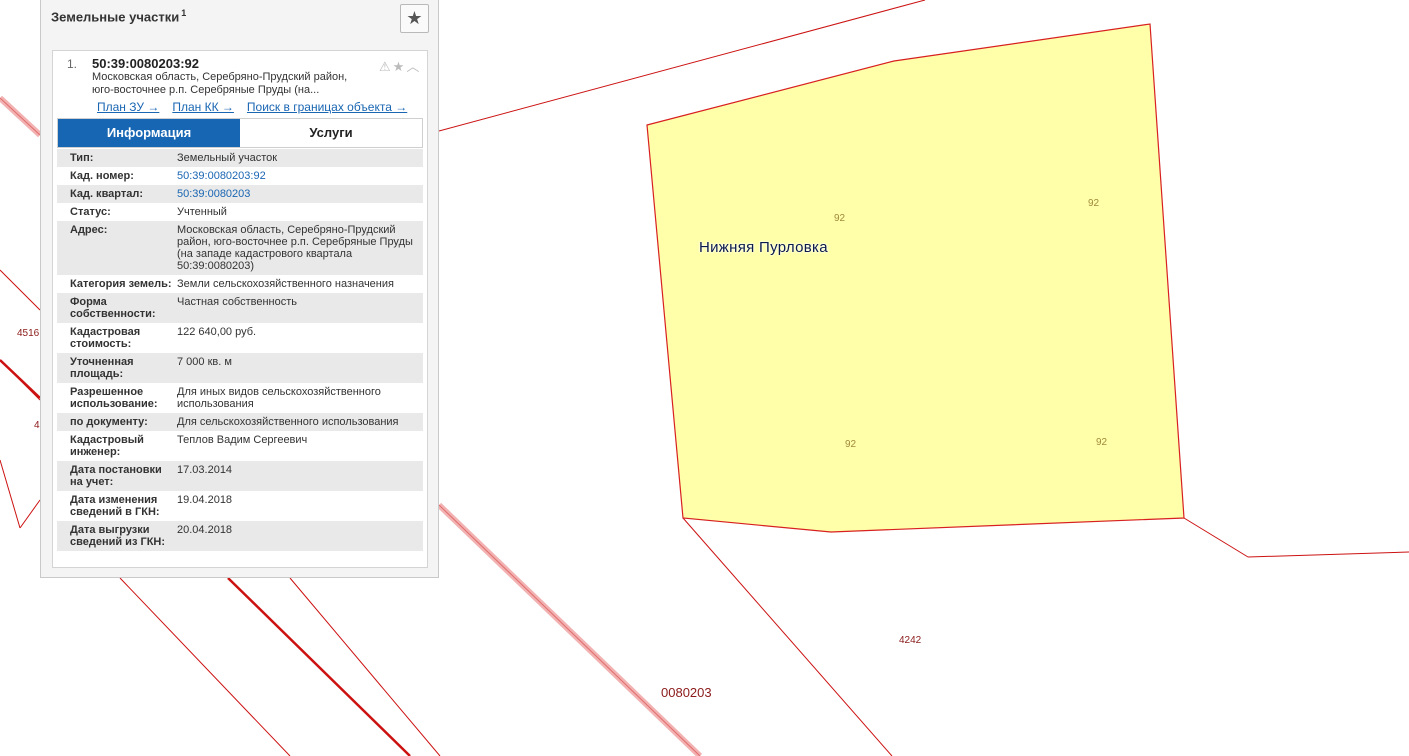 The image size is (1409, 756). I want to click on plan-kk-link: План КК →, so click(203, 107).